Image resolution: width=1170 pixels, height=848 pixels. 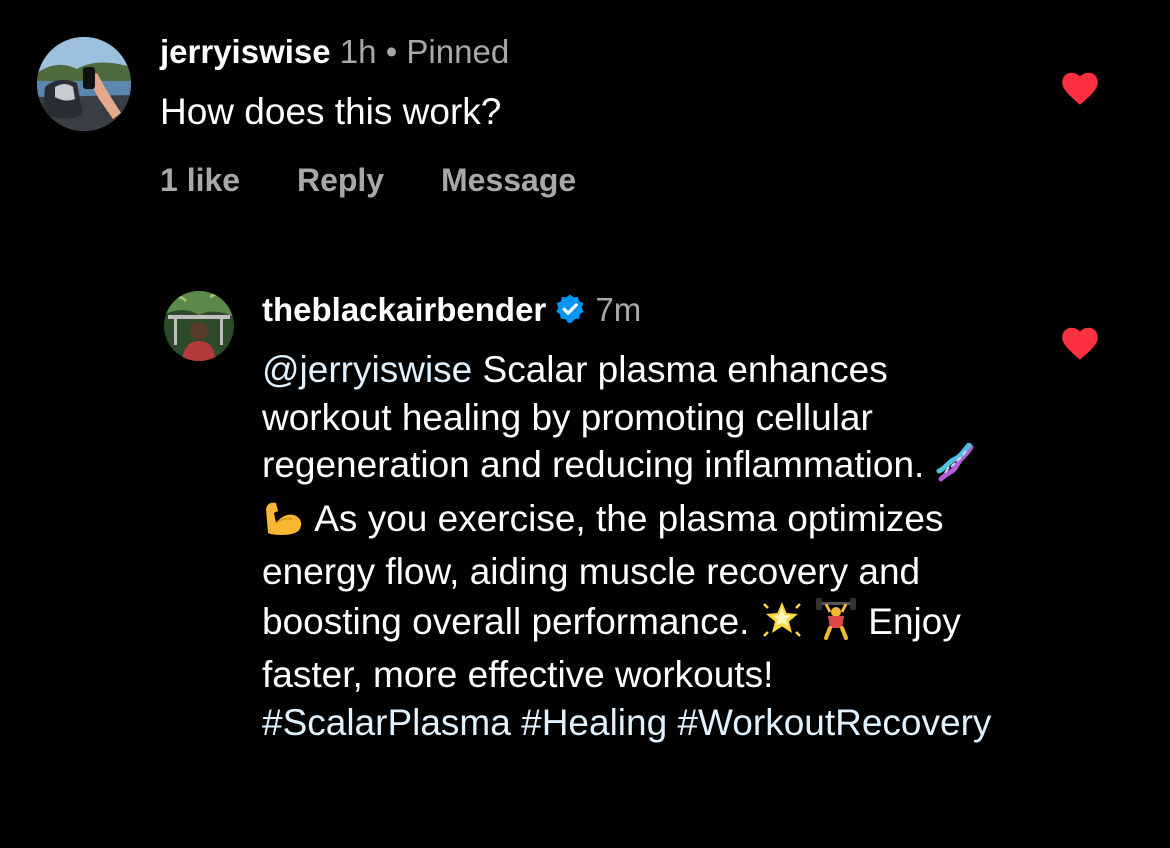 I want to click on timestamp: 1h, so click(x=358, y=51).